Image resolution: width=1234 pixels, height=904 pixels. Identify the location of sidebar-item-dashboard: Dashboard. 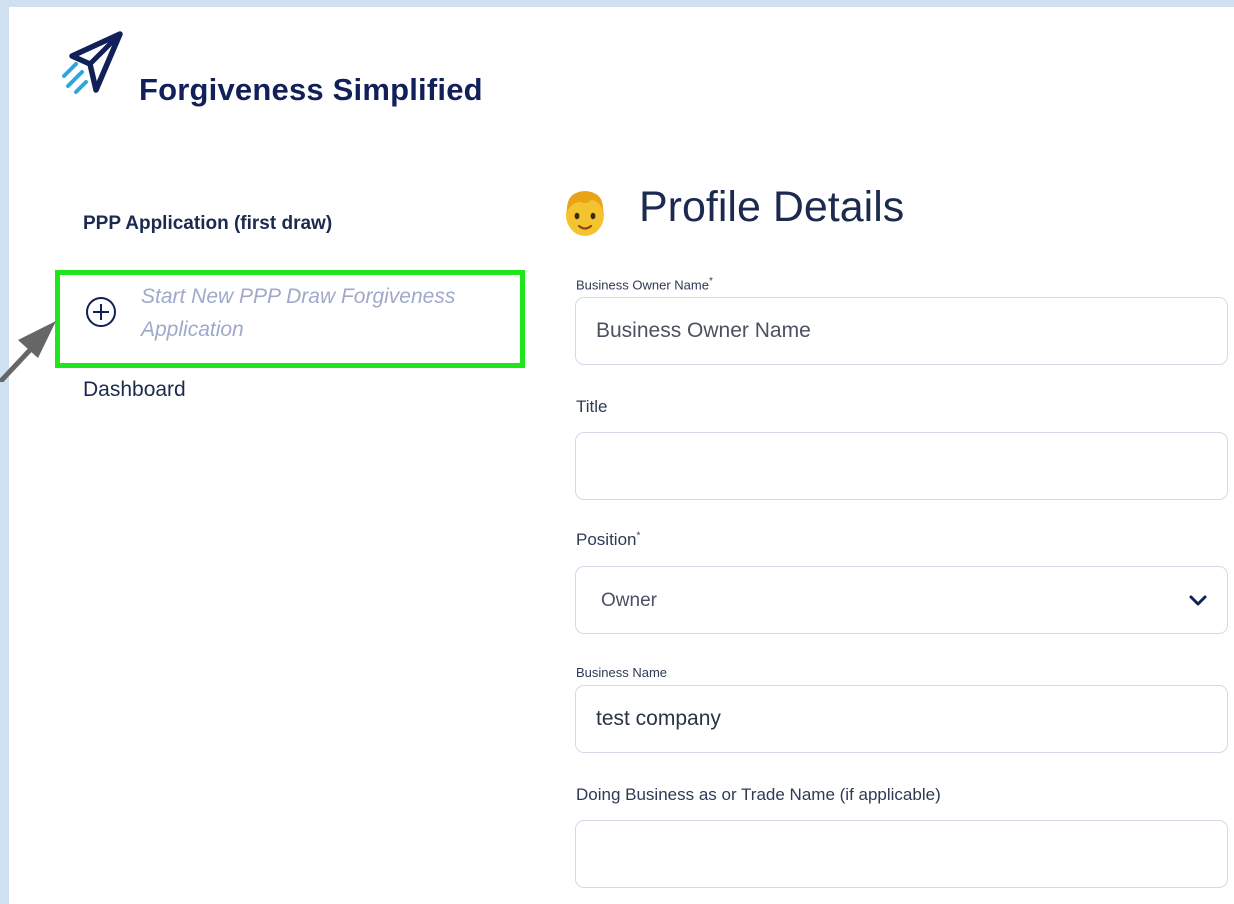
(134, 390).